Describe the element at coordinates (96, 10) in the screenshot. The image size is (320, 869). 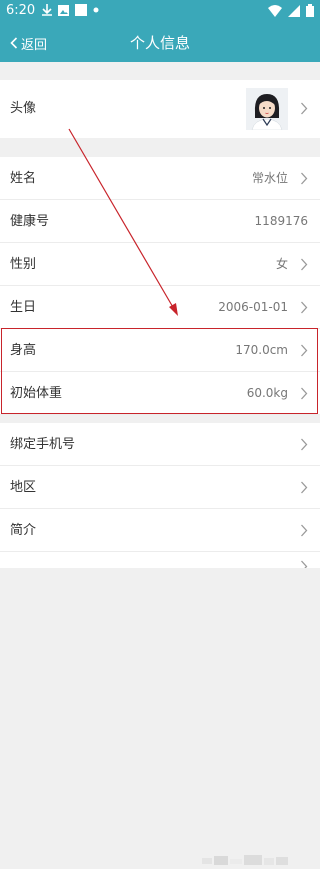
I see `dot-icon` at that location.